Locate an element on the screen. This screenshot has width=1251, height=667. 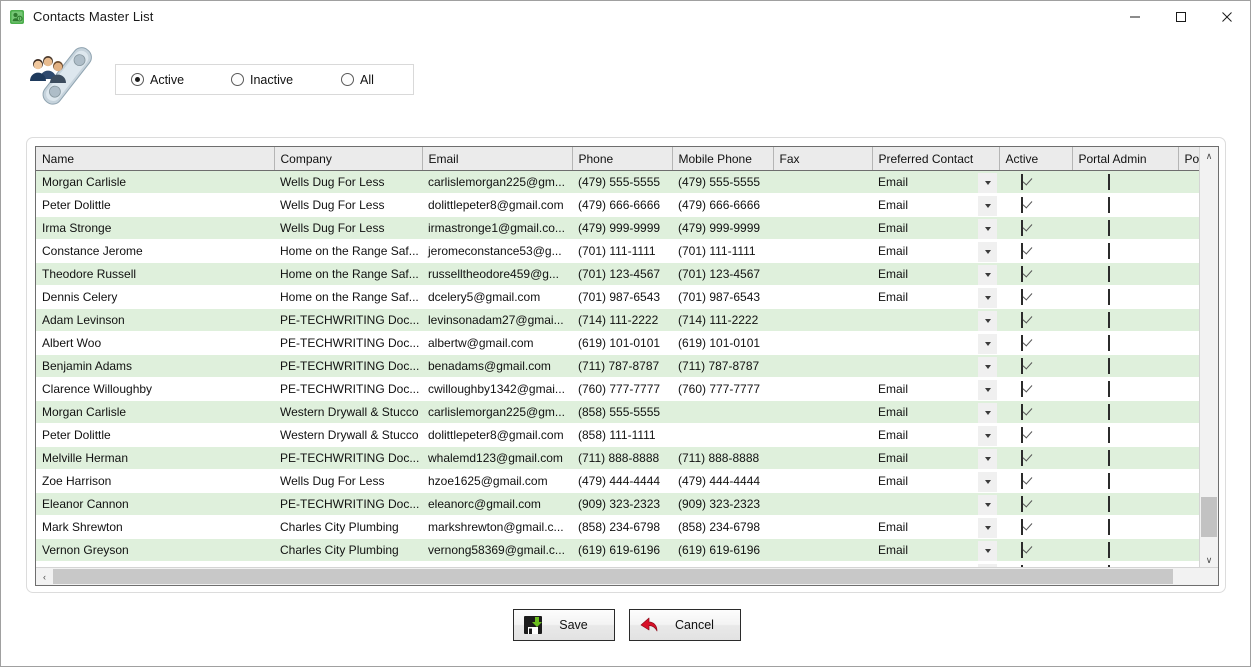
scroll-left-icon: ‹ is located at coordinates (44, 576).